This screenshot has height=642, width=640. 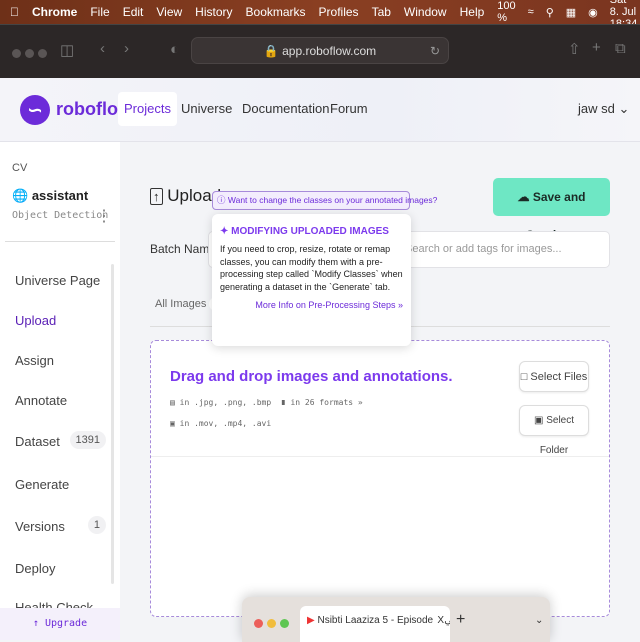 I want to click on magic-wand-icon: ✦, so click(x=224, y=231).